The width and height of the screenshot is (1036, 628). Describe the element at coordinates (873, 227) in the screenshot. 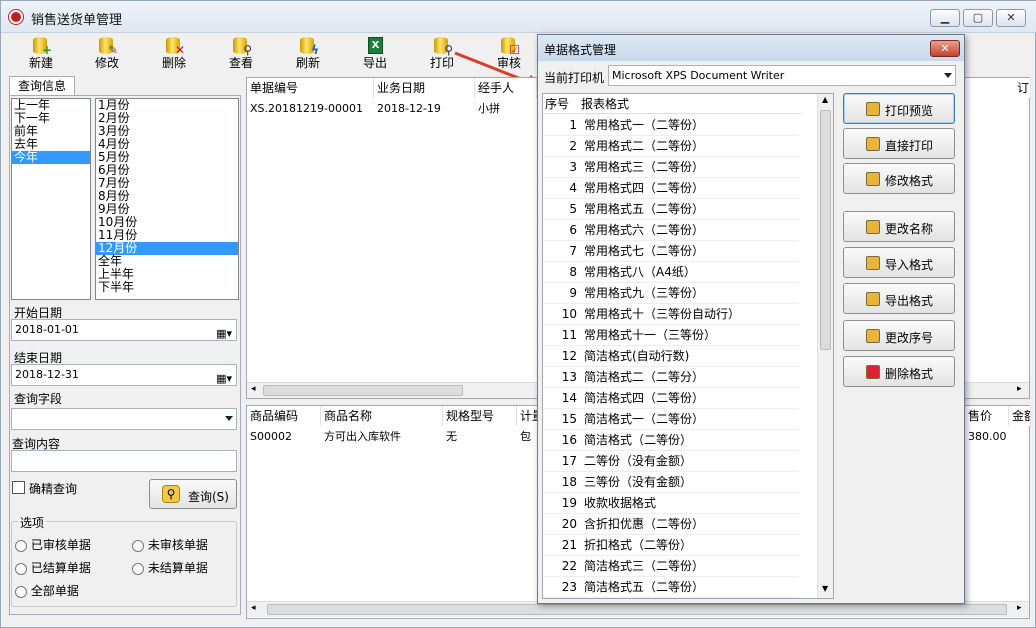

I see `rename-icon` at that location.